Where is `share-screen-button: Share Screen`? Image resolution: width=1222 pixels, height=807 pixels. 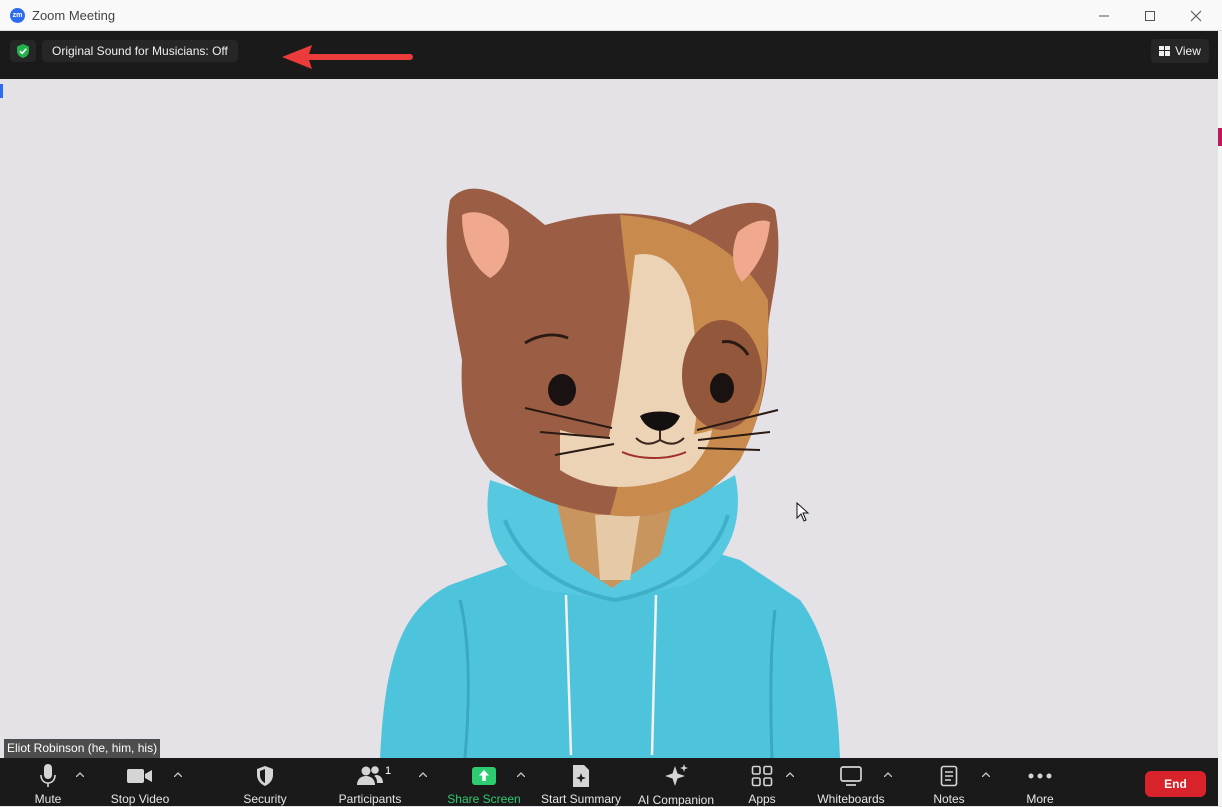 share-screen-button: Share Screen is located at coordinates (484, 782).